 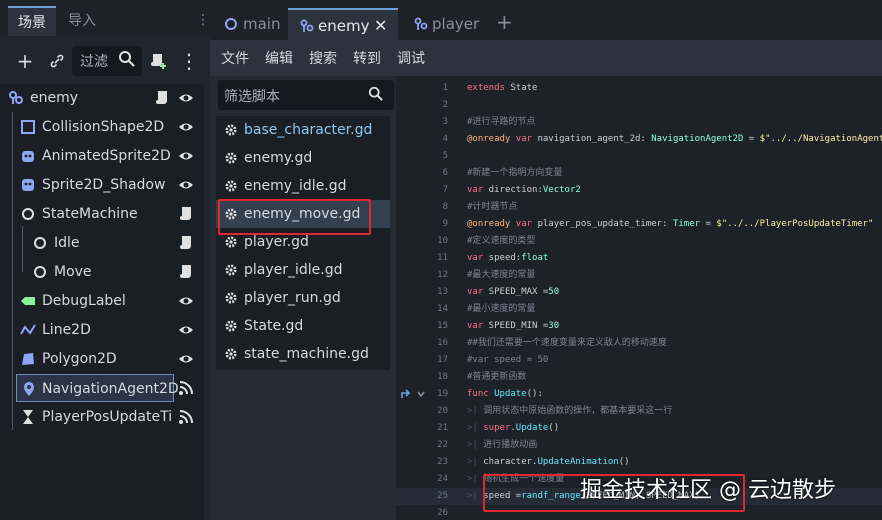 What do you see at coordinates (25, 61) in the screenshot?
I see `add-node-icon: +` at bounding box center [25, 61].